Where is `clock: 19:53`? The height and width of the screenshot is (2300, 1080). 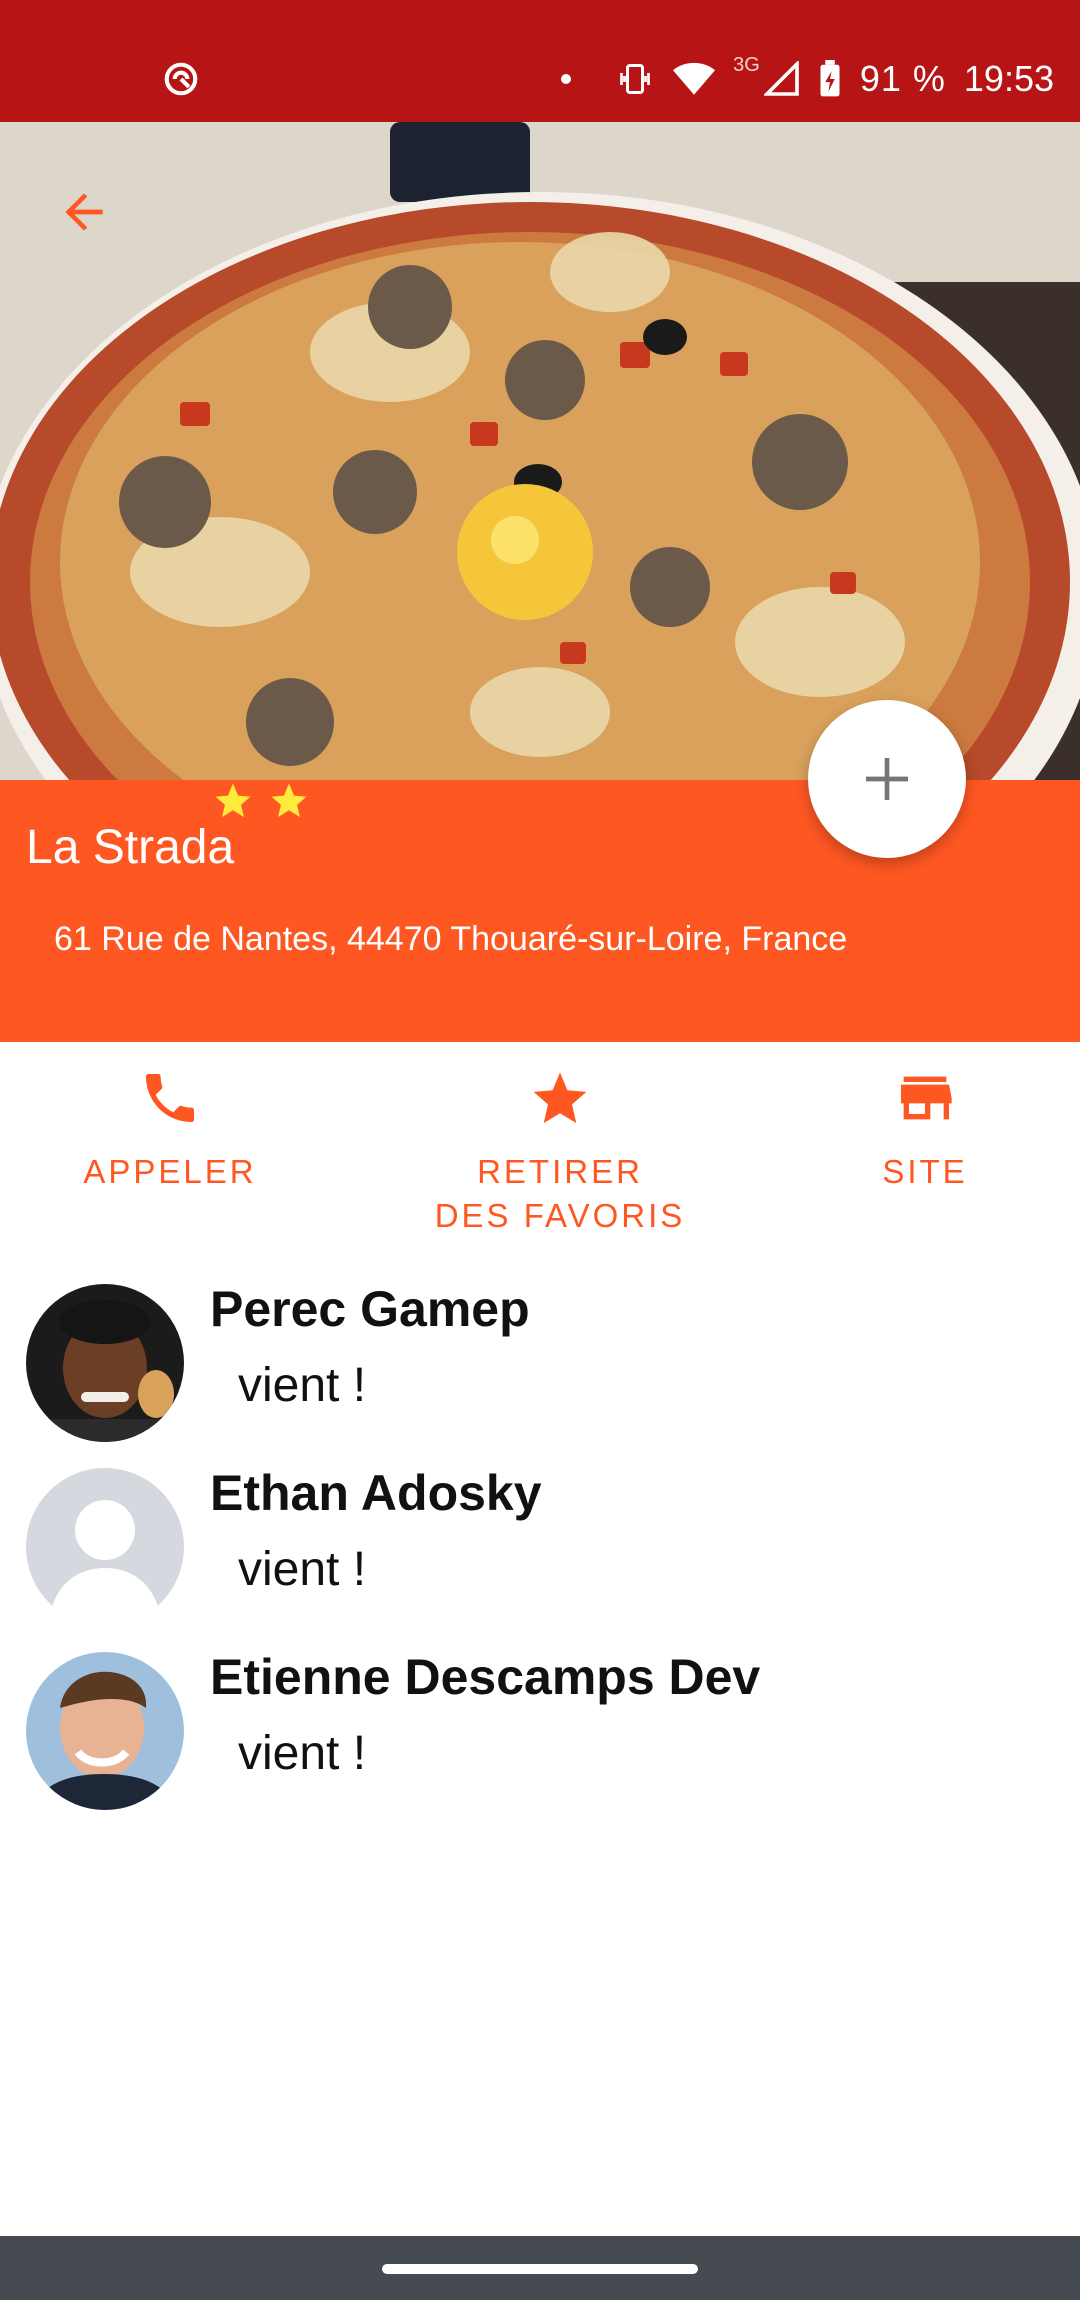 clock: 19:53 is located at coordinates (1008, 78).